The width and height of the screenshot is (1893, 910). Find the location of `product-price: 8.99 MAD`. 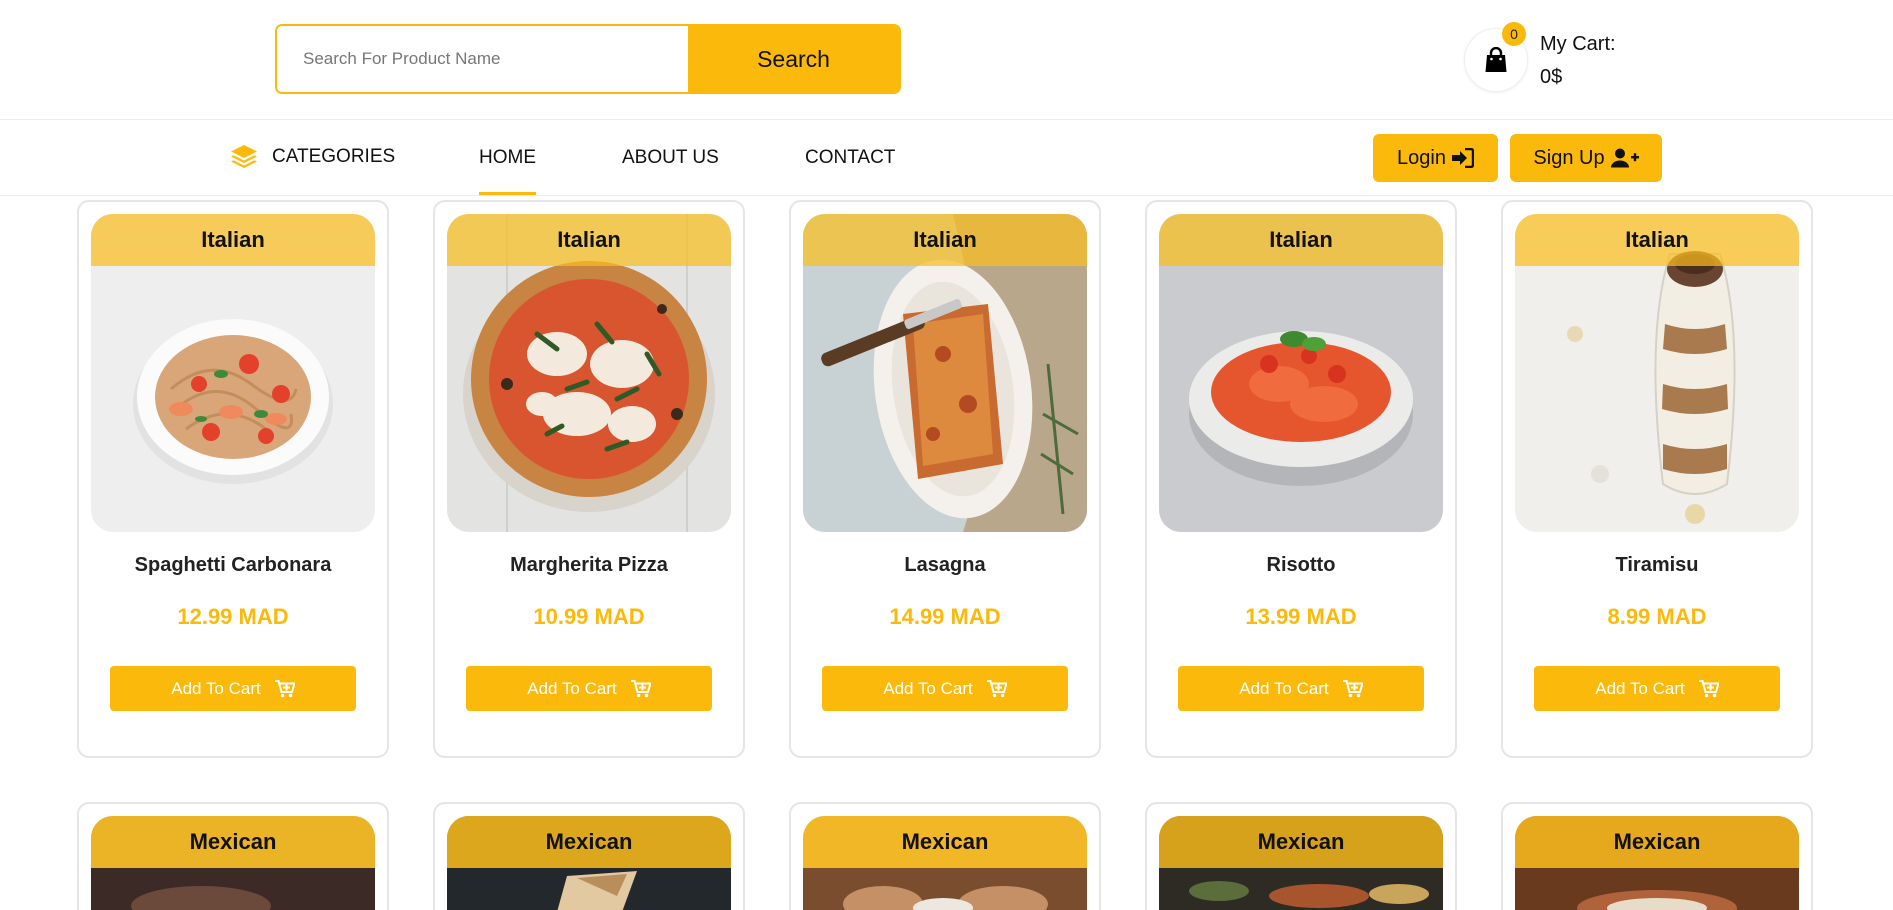

product-price: 8.99 MAD is located at coordinates (1657, 616).